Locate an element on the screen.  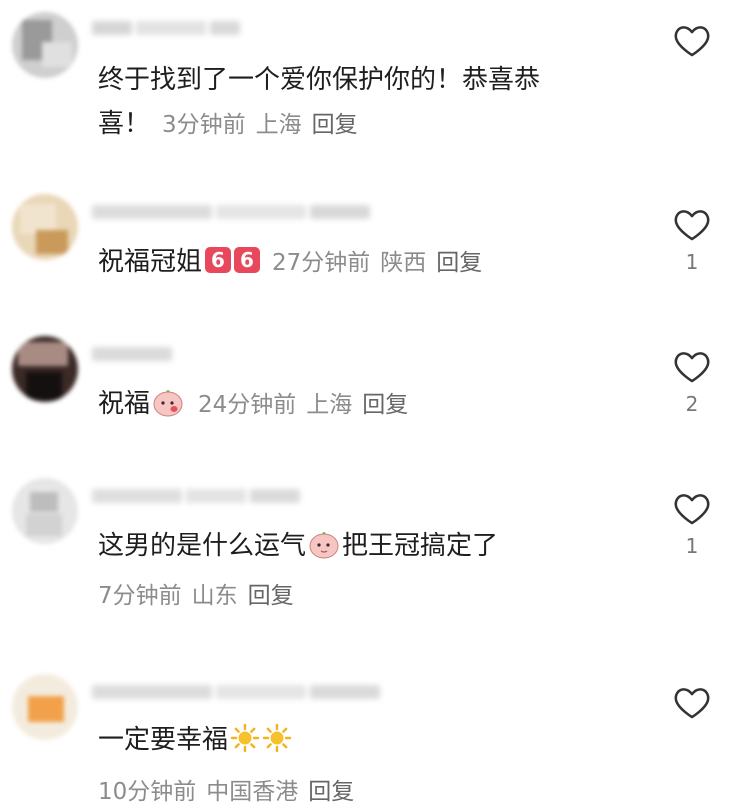
comment-text-tail: 喜！ is located at coordinates (124, 124).